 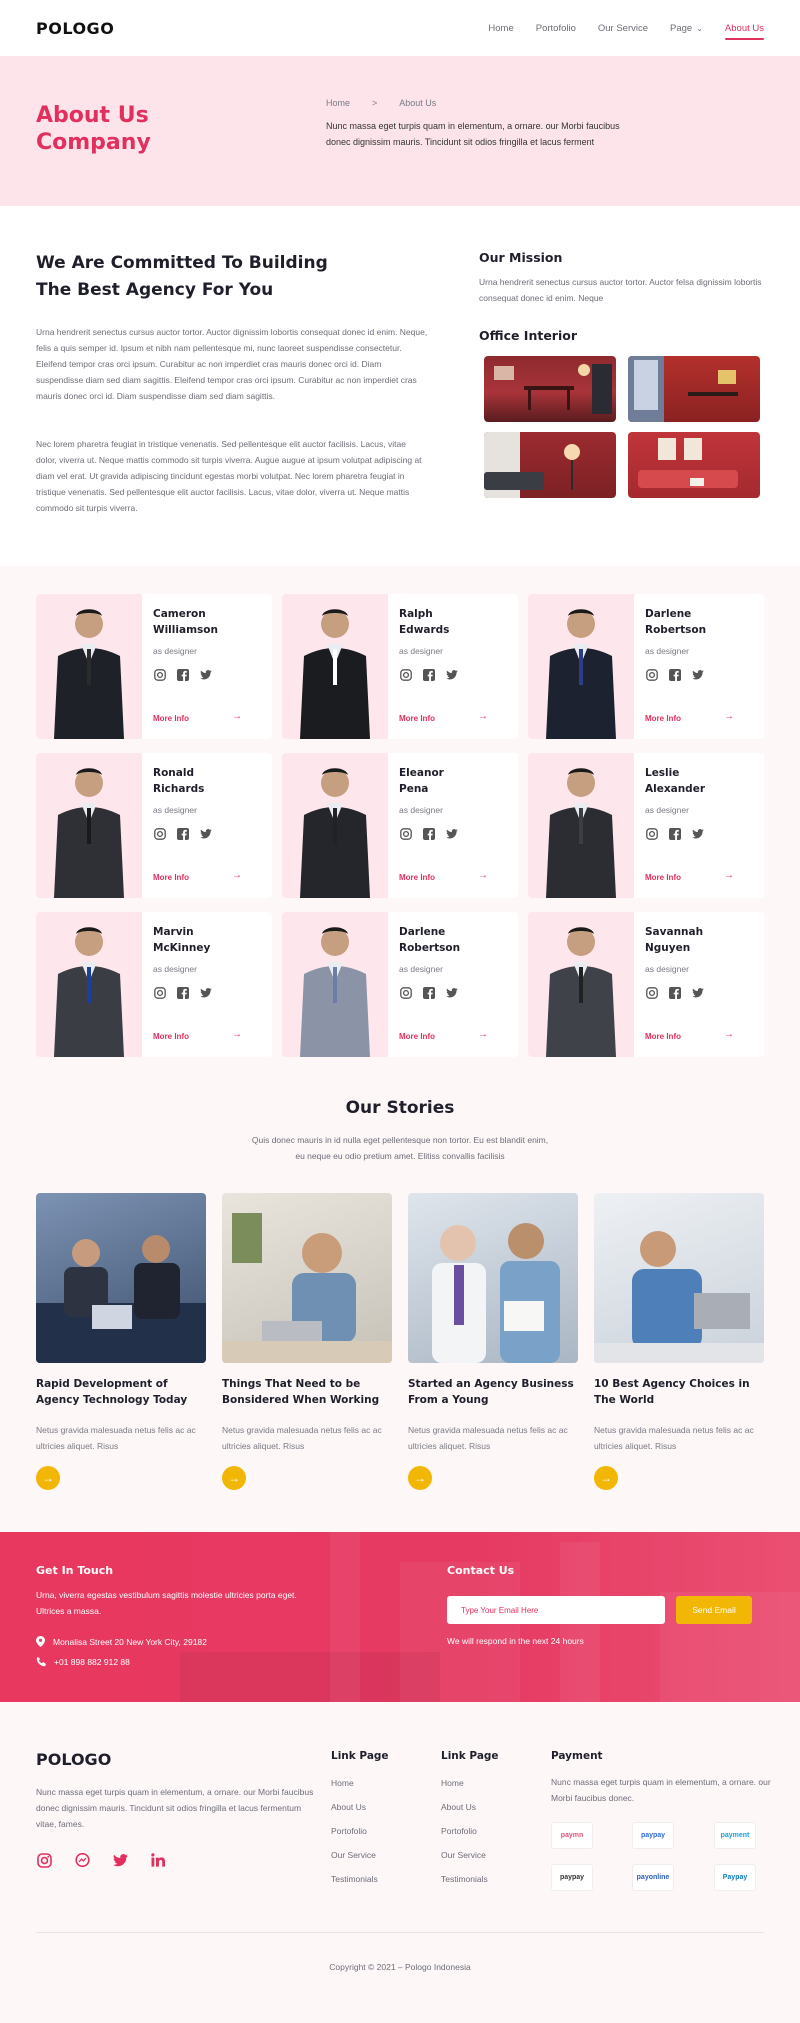 I want to click on contact-phone-text: +01 898 882 912 88, so click(x=92, y=1662).